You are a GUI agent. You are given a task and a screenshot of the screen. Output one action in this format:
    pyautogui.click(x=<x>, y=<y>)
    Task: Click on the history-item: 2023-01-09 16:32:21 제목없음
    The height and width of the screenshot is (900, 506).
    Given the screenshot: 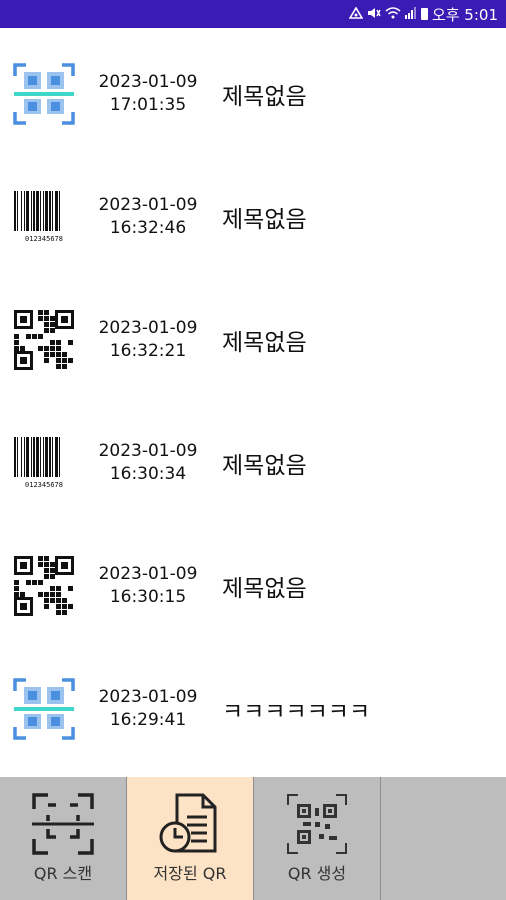 What is the action you would take?
    pyautogui.click(x=253, y=339)
    